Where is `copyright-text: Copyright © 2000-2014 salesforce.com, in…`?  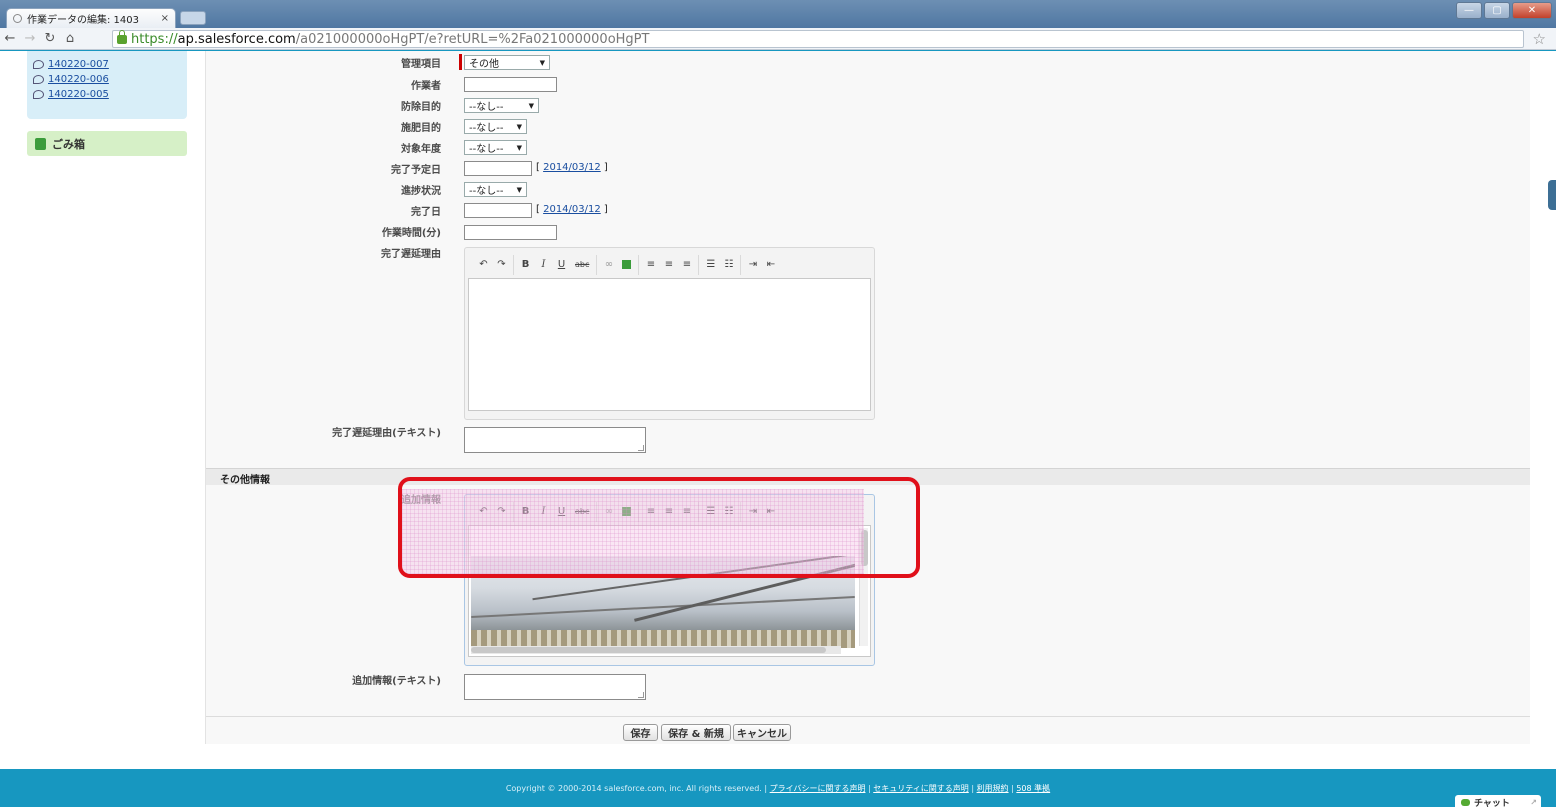
copyright-text: Copyright © 2000-2014 salesforce.com, in… is located at coordinates (636, 788).